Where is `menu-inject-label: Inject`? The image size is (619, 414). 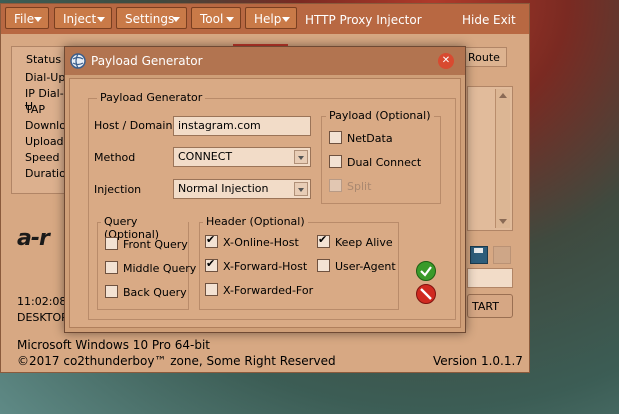
menu-inject-label: Inject is located at coordinates (80, 19).